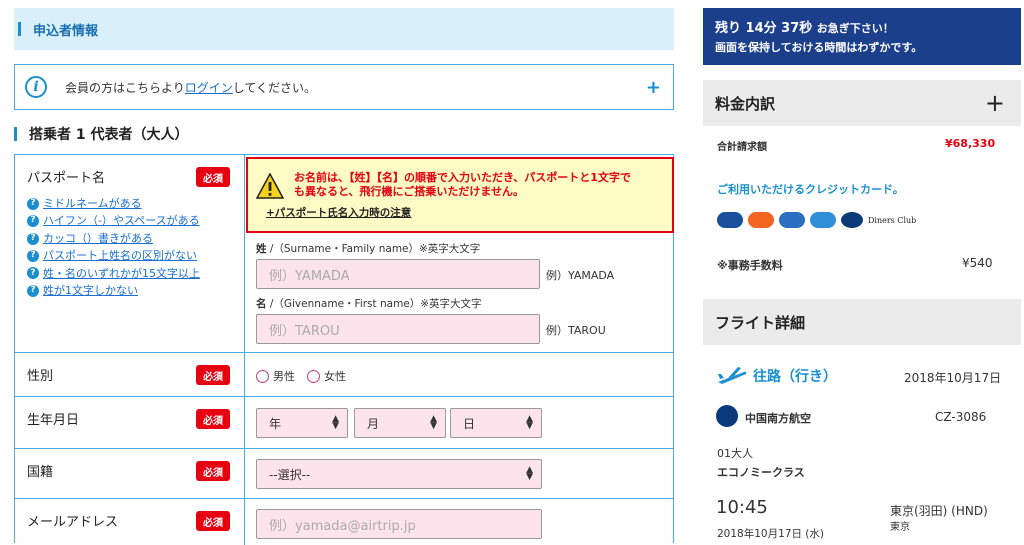 The width and height of the screenshot is (1024, 545). What do you see at coordinates (121, 220) in the screenshot?
I see `help-link-hyphen: ハイフン（-）やスペースがある` at bounding box center [121, 220].